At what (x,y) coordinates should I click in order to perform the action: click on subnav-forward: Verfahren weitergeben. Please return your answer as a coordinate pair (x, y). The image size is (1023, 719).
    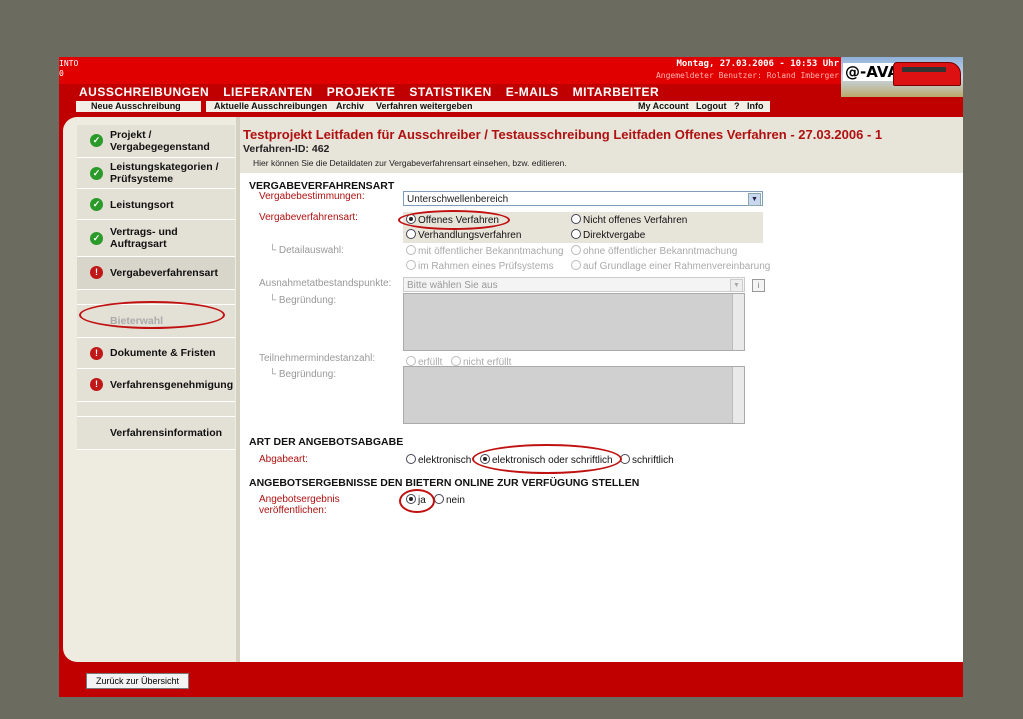
    Looking at the image, I should click on (424, 106).